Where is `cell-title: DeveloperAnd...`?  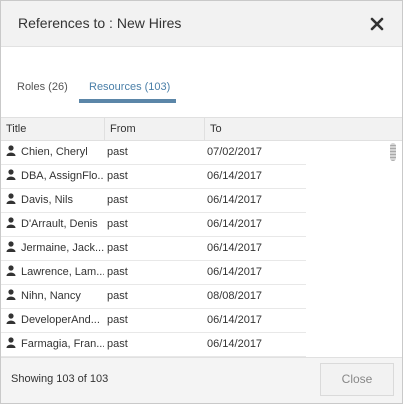
cell-title: DeveloperAnd... is located at coordinates (55, 320).